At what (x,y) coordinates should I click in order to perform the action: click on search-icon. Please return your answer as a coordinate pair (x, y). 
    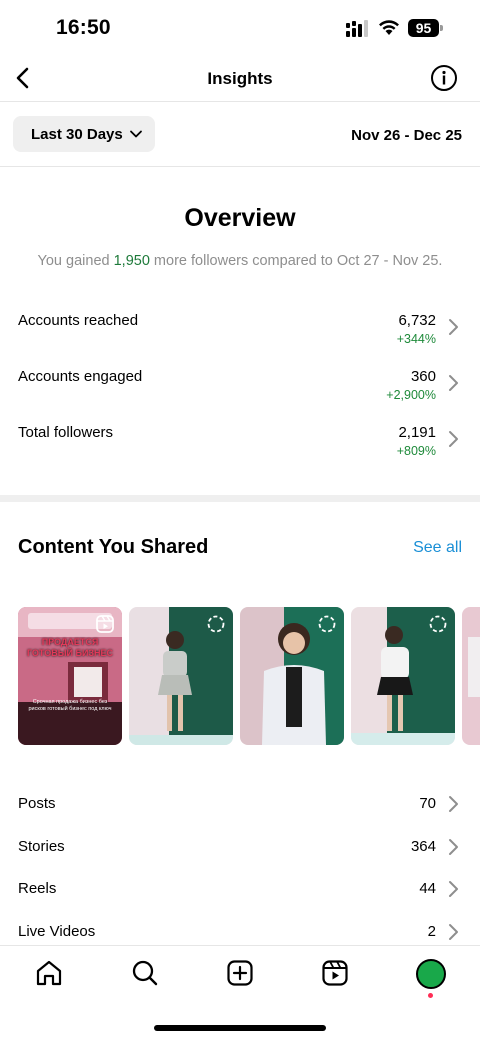
    Looking at the image, I should click on (145, 973).